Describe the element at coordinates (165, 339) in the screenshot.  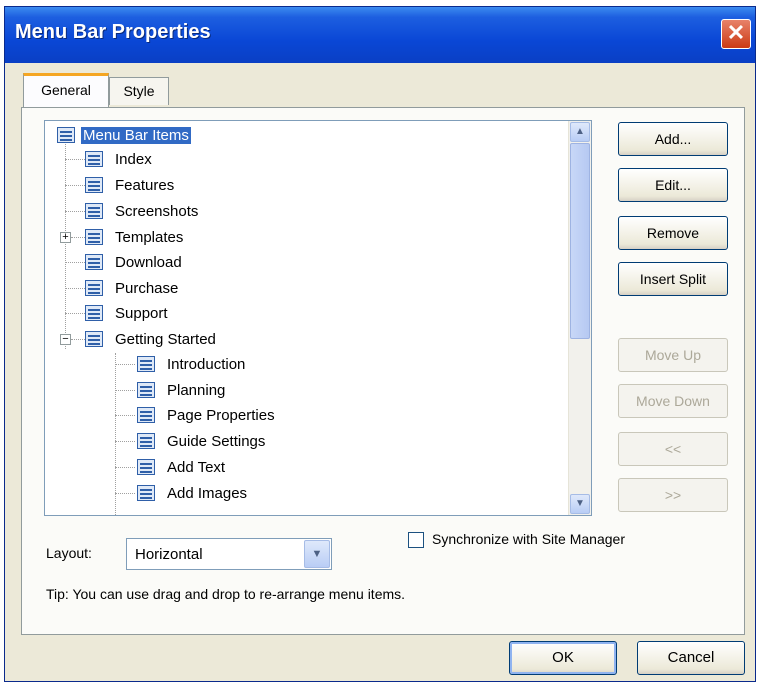
I see `tree-item-label: Getting Started` at that location.